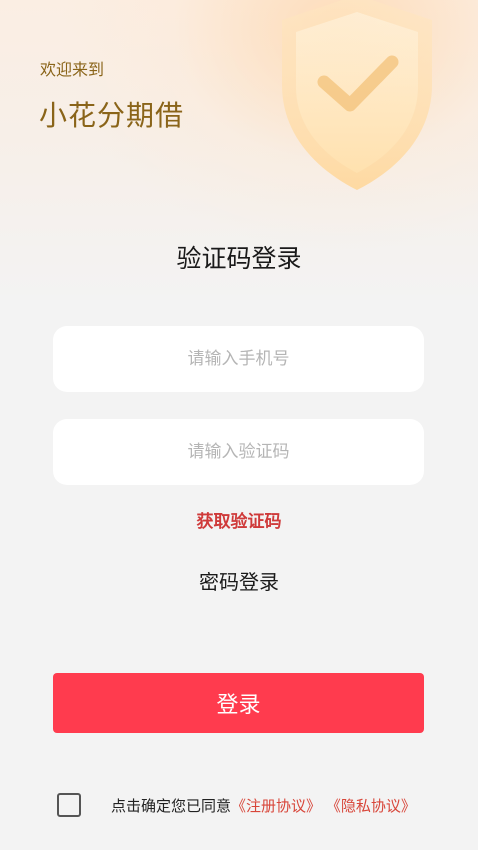 The width and height of the screenshot is (478, 850). Describe the element at coordinates (112, 115) in the screenshot. I see `app-name: 小花分期借` at that location.